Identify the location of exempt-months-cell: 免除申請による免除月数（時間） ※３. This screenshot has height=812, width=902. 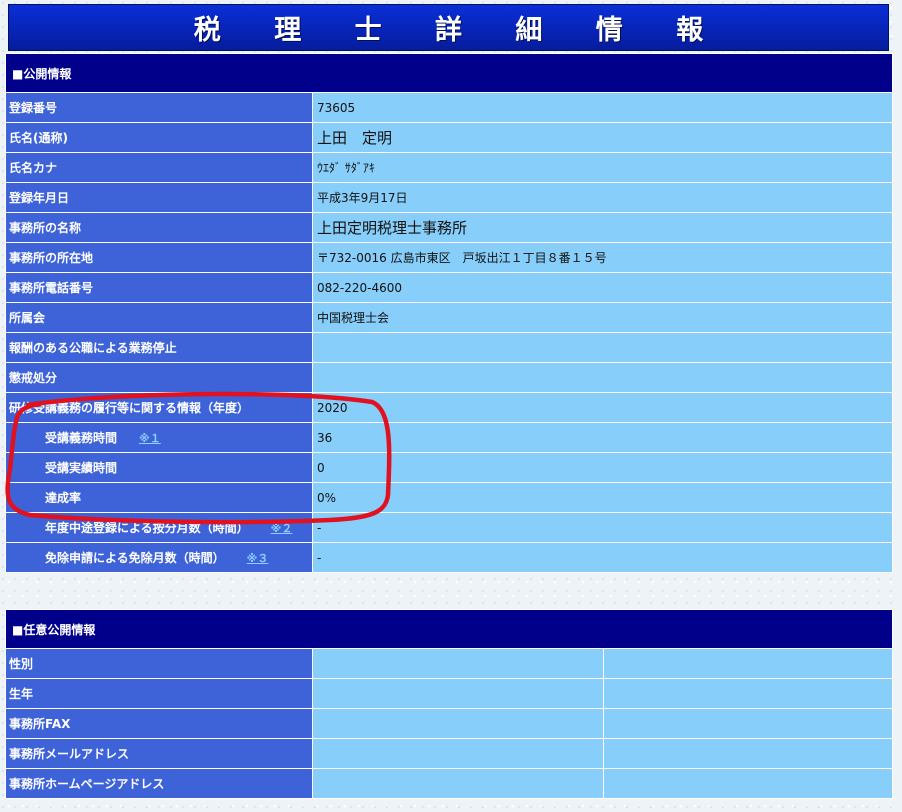
(159, 557).